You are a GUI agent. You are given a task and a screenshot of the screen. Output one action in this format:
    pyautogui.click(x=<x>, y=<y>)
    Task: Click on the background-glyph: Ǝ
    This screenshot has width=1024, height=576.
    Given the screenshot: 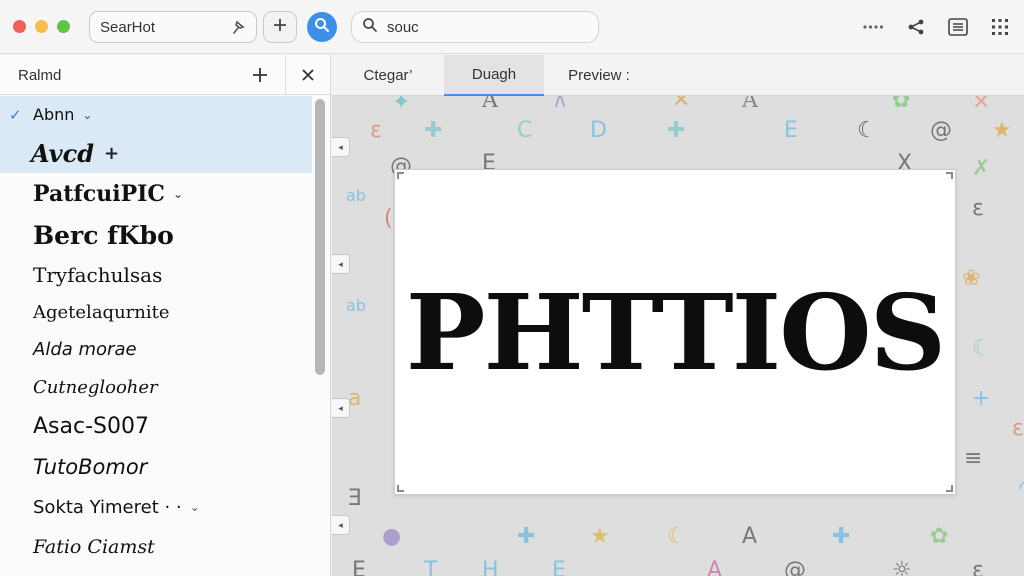 What is the action you would take?
    pyautogui.click(x=355, y=498)
    